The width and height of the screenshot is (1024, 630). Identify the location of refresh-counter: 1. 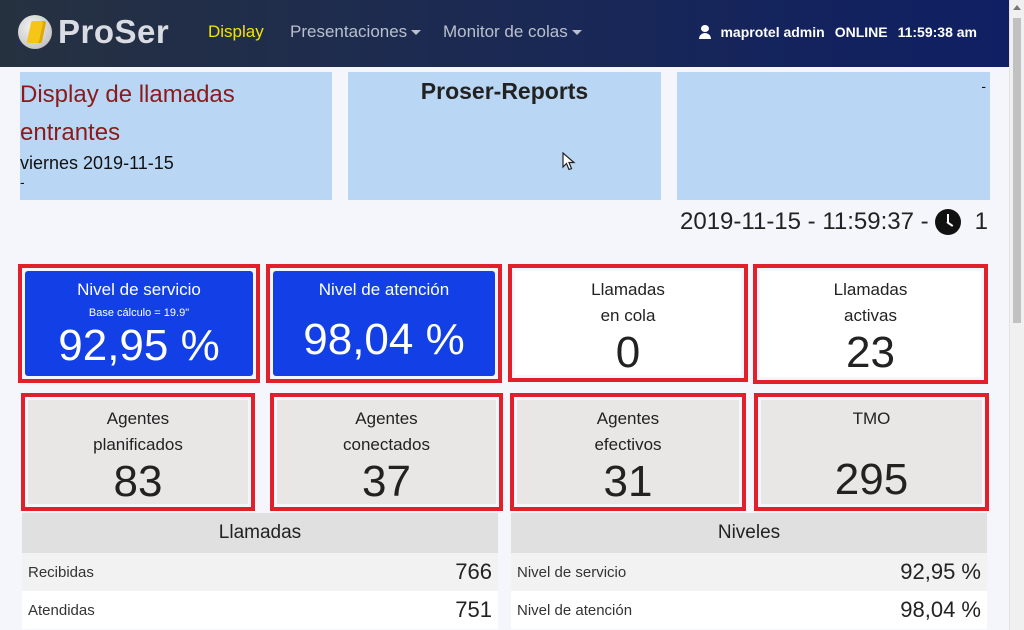
(981, 221).